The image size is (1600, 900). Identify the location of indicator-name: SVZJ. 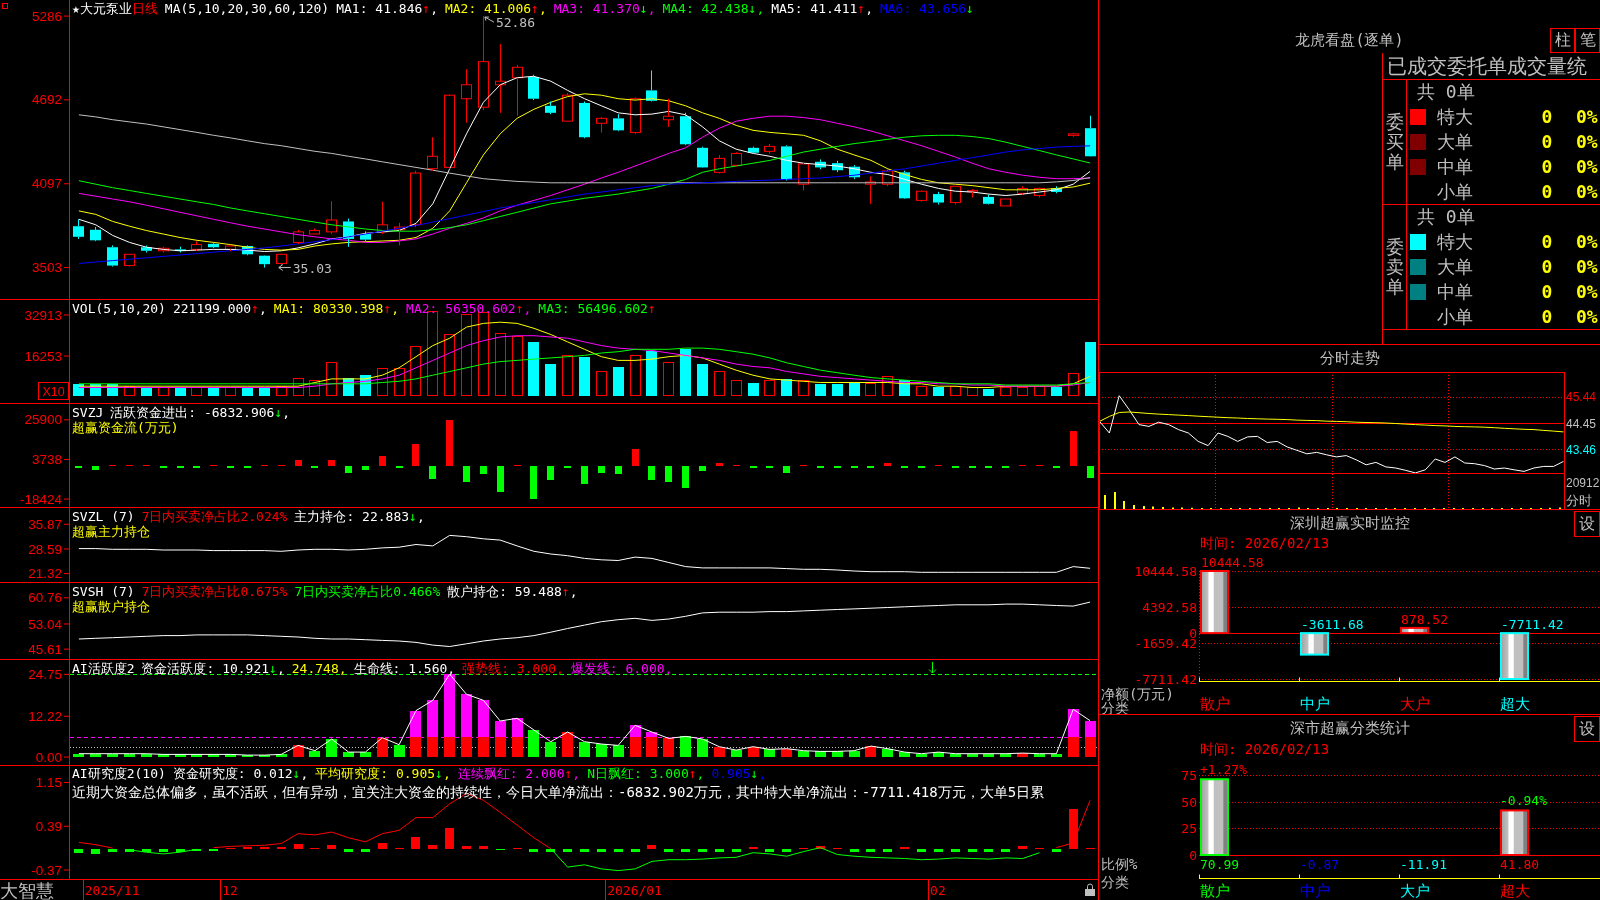
(88, 412).